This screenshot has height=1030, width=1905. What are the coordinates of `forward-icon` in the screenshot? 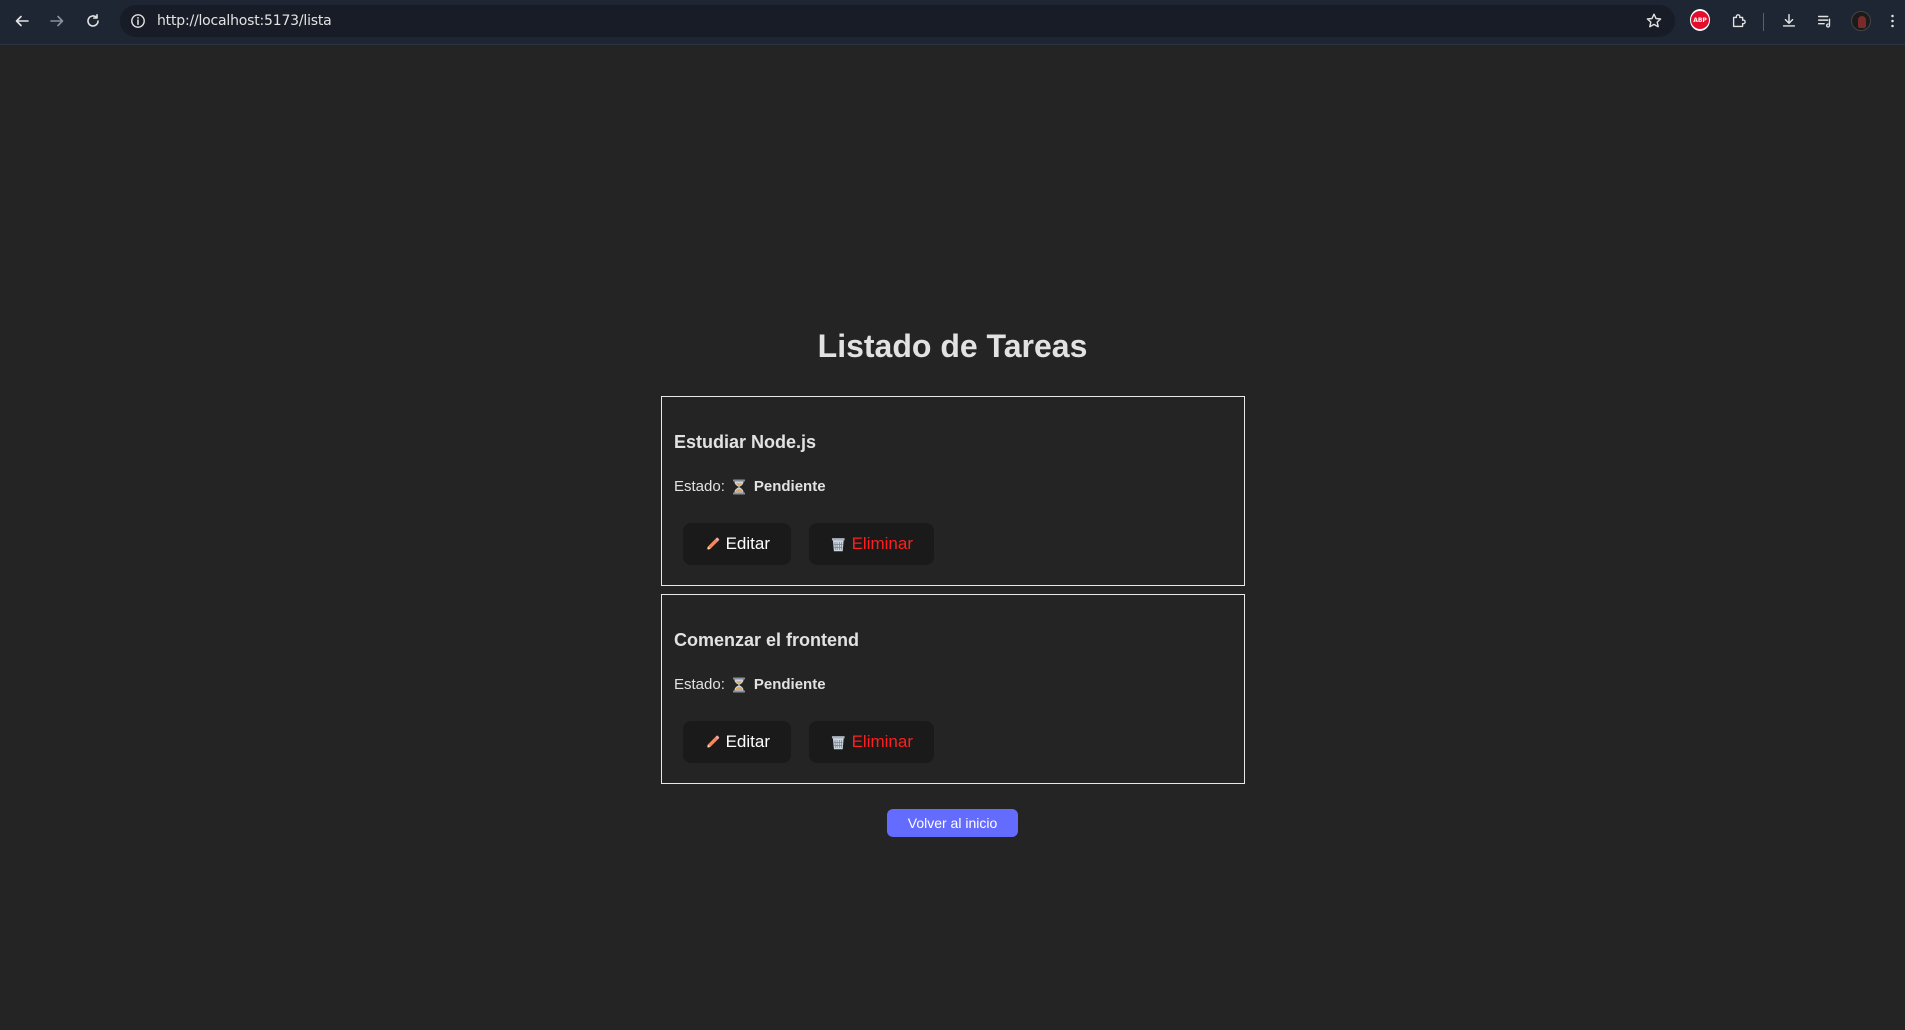 It's located at (57, 21).